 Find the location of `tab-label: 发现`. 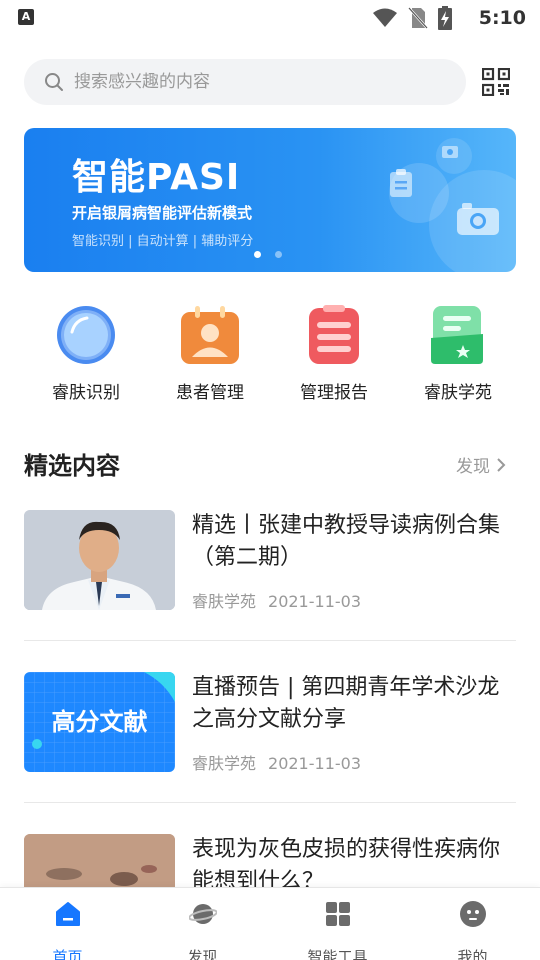

tab-label: 发现 is located at coordinates (202, 954).